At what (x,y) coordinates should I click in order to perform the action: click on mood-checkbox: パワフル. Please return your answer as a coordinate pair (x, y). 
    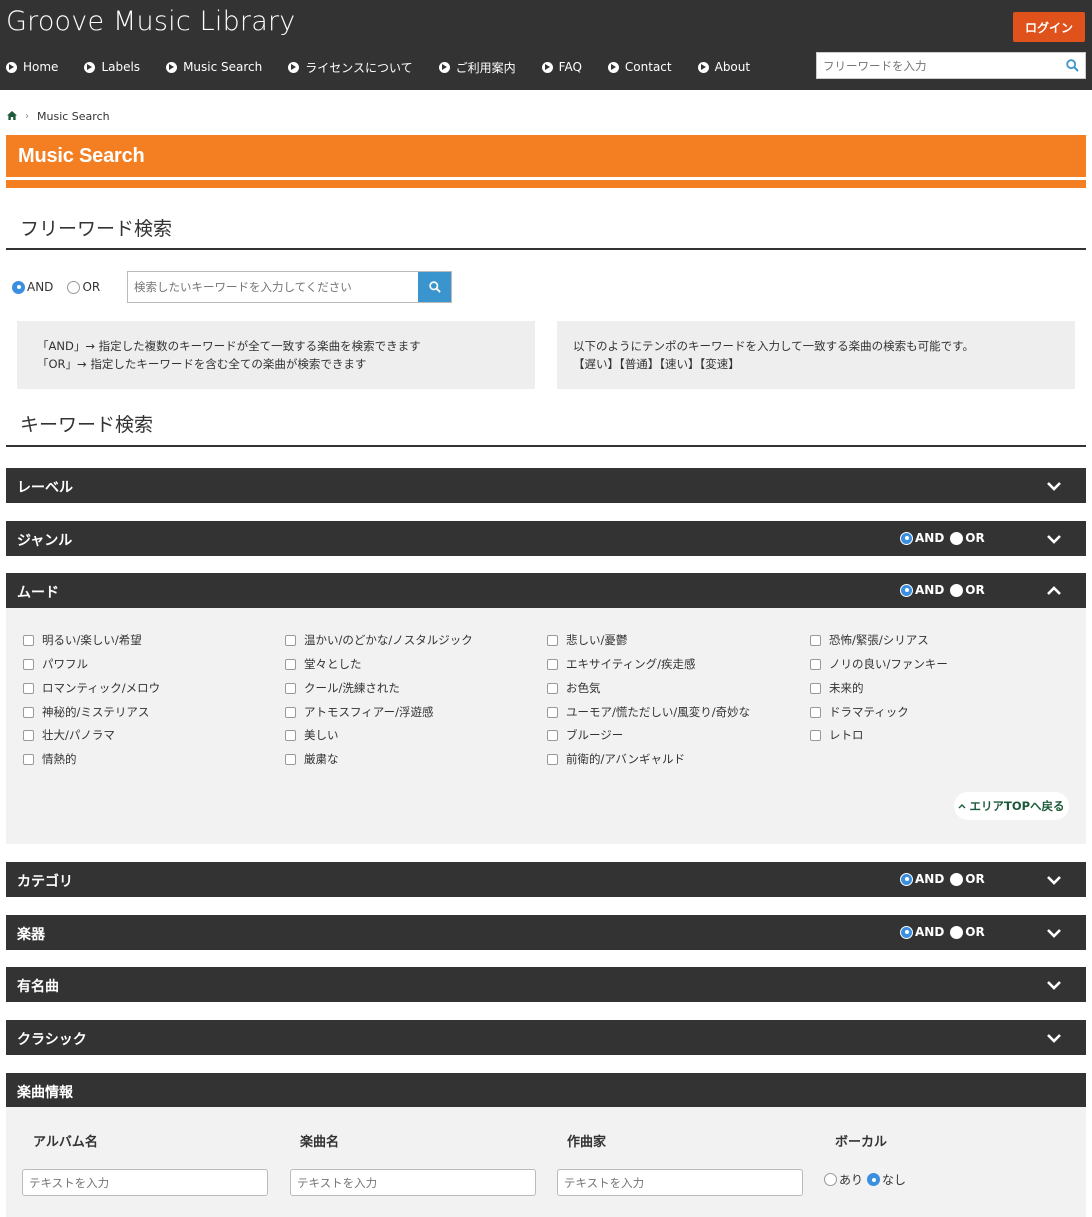
    Looking at the image, I should click on (55, 664).